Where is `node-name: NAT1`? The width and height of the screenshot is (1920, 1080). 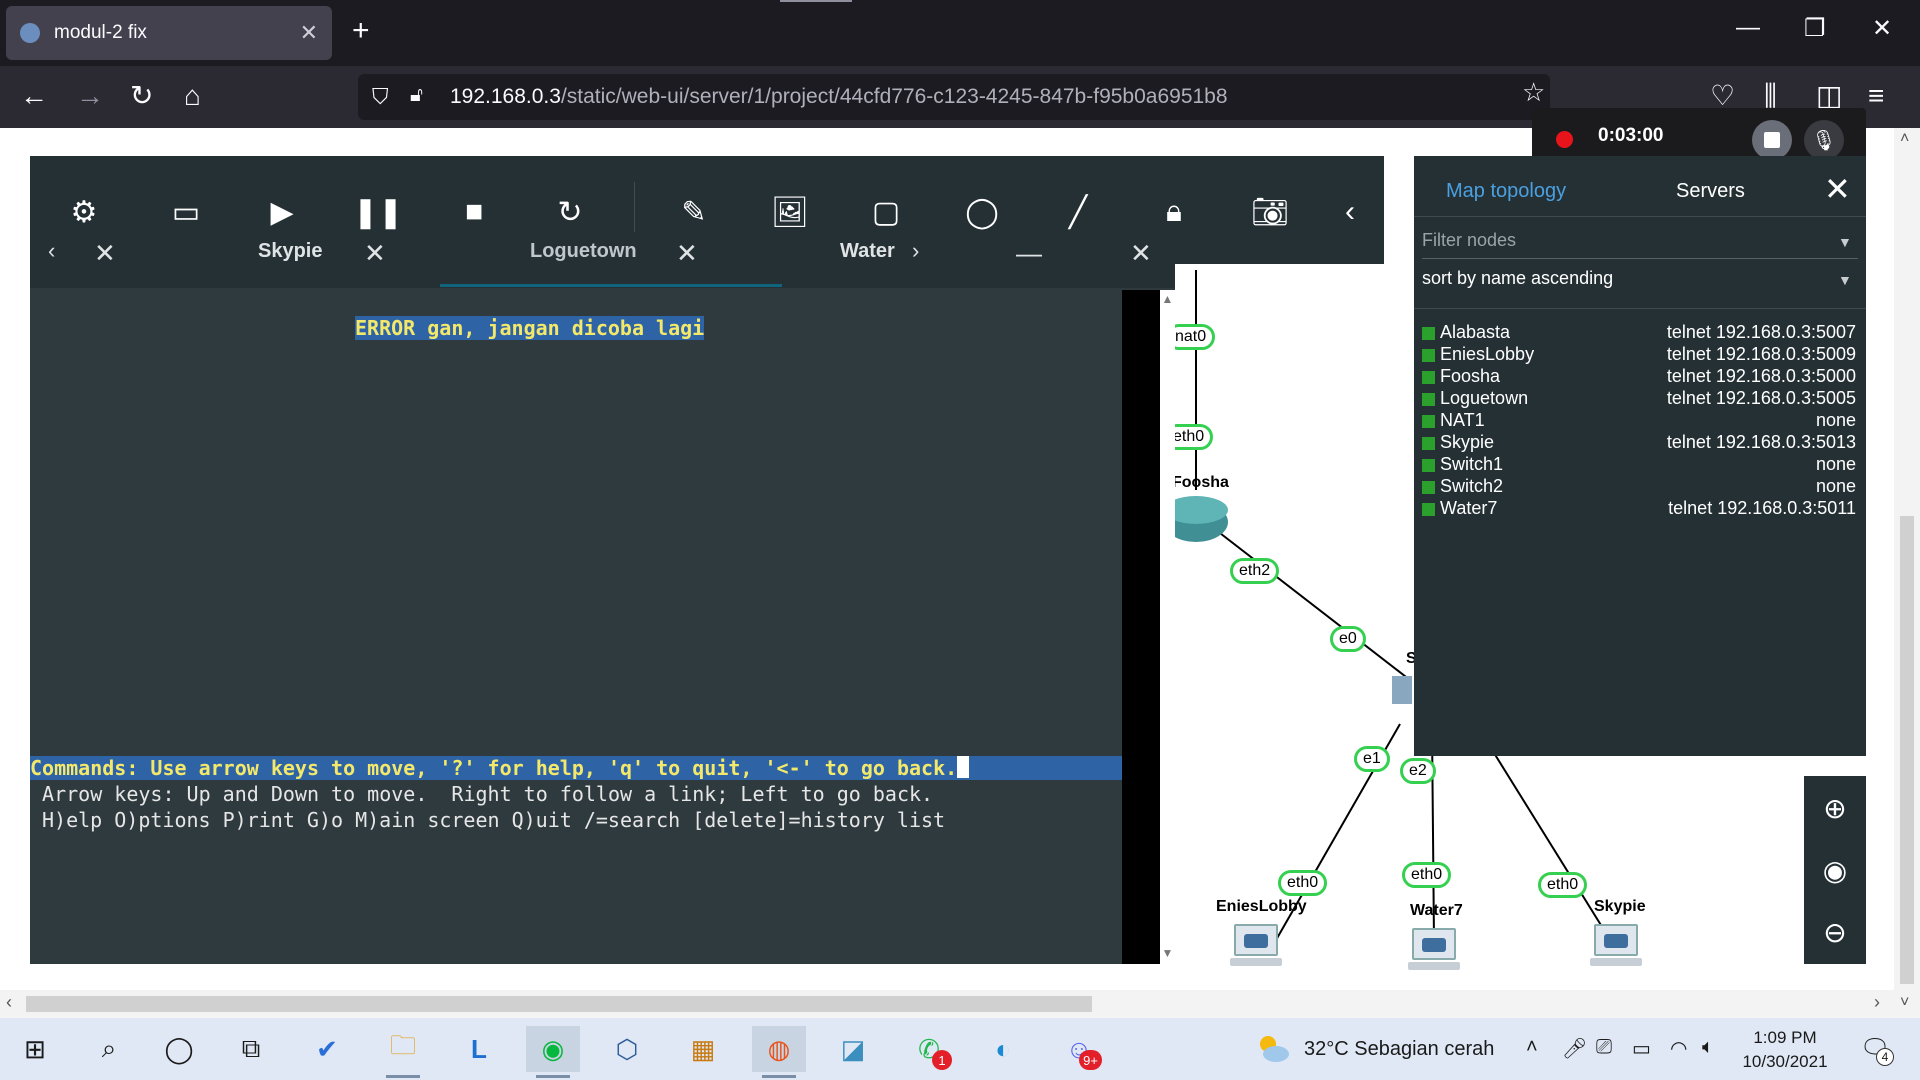 node-name: NAT1 is located at coordinates (1462, 420).